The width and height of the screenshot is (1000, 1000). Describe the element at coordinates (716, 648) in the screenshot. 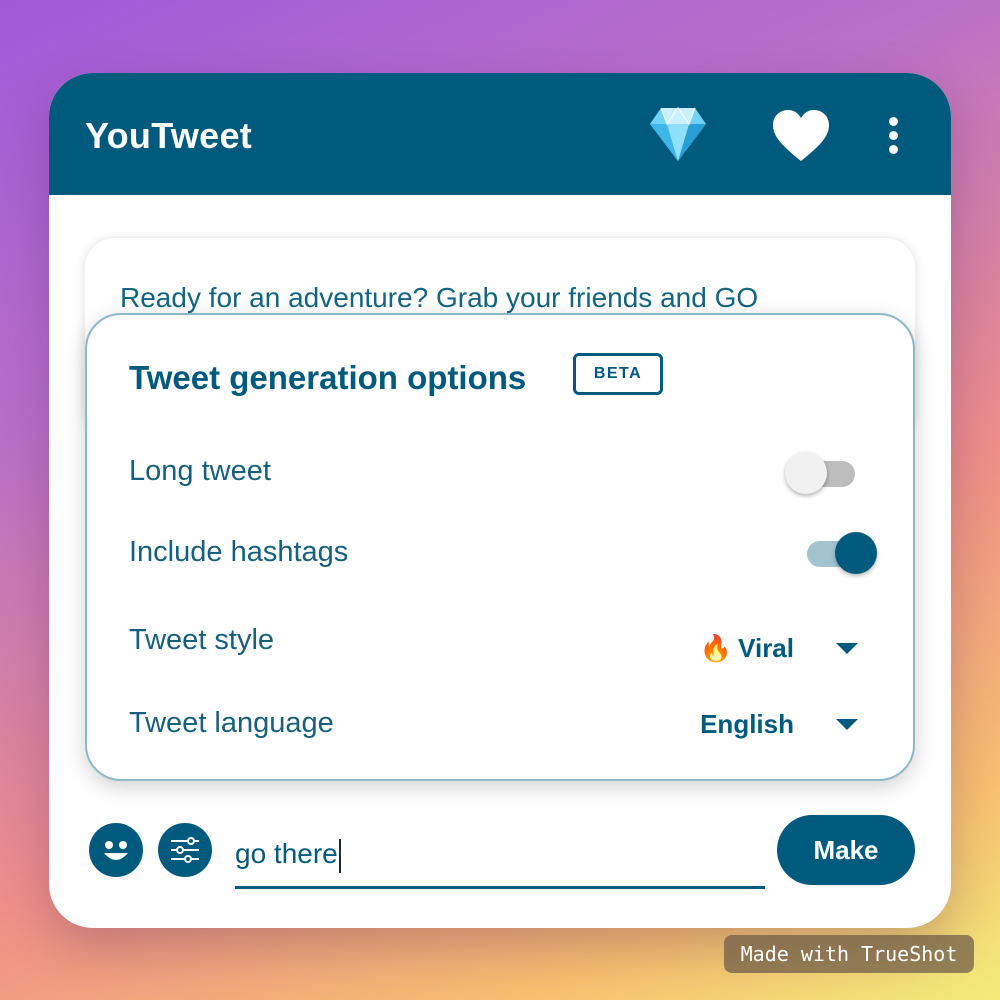

I see `fire-icon: 🔥` at that location.